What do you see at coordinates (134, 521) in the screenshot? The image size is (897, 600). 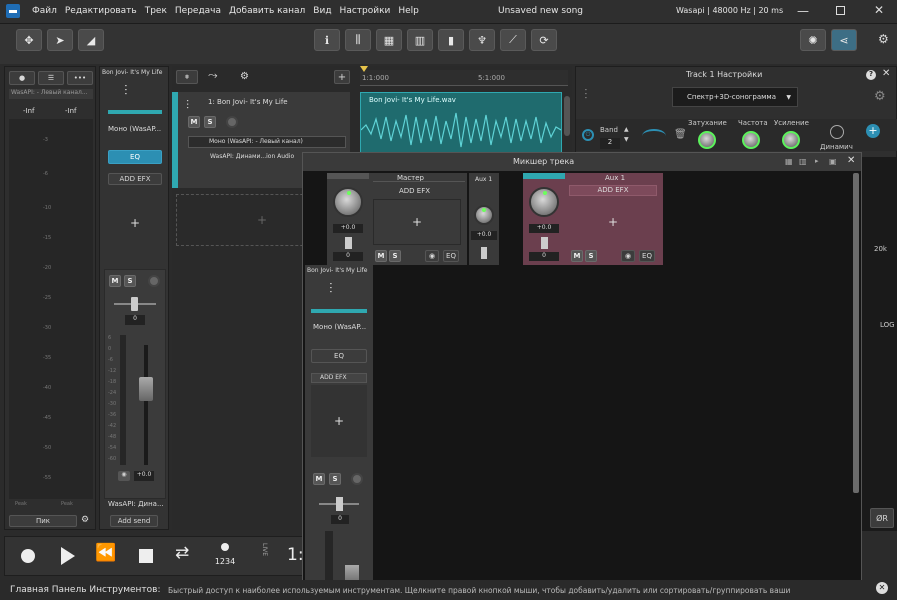 I see `add-send-button: Add send` at bounding box center [134, 521].